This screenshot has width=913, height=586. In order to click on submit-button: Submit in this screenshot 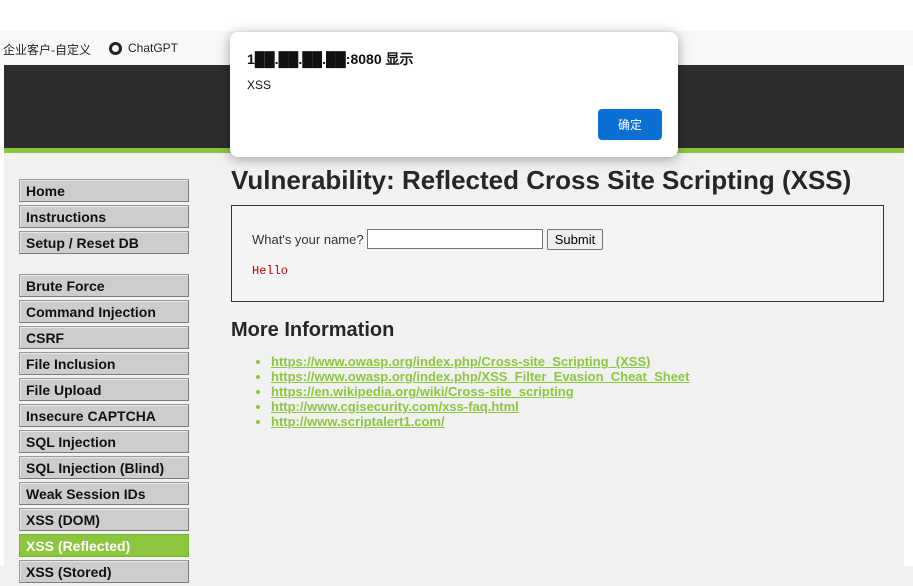, I will do `click(575, 239)`.